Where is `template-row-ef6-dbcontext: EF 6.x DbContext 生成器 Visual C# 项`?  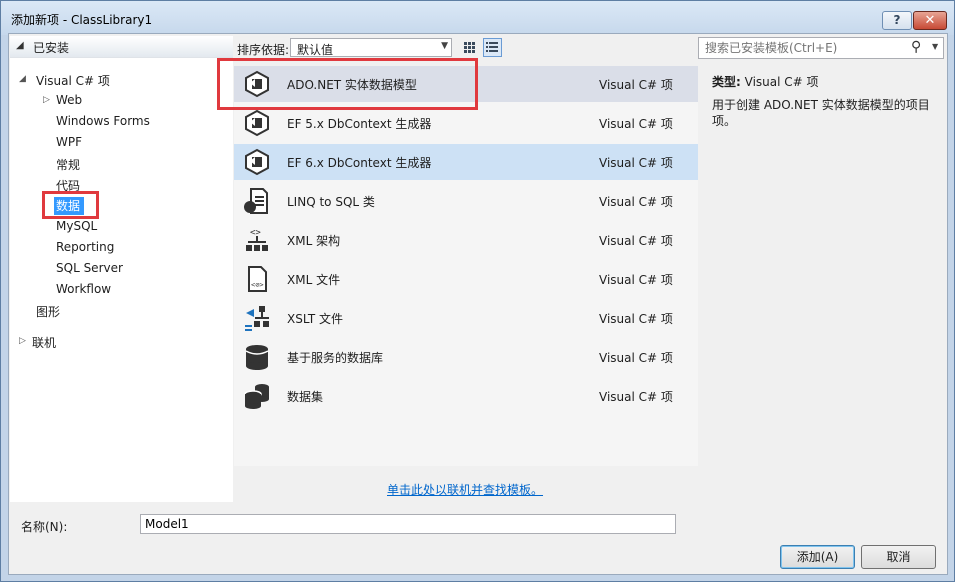 template-row-ef6-dbcontext: EF 6.x DbContext 生成器 Visual C# 项 is located at coordinates (466, 162).